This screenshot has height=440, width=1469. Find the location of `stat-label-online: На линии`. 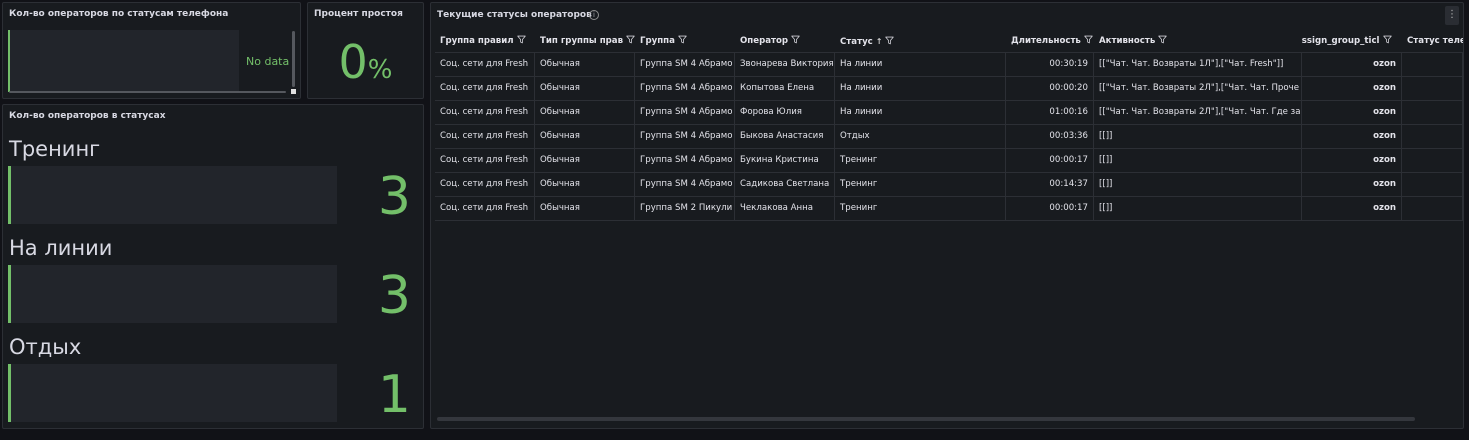

stat-label-online: На линии is located at coordinates (61, 248).